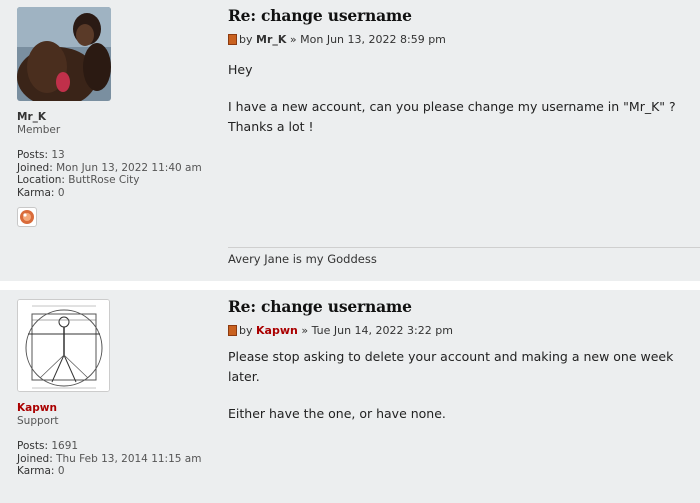 The width and height of the screenshot is (700, 503). What do you see at coordinates (373, 39) in the screenshot?
I see `post-date: Mon Jun 13, 2022 8:59 pm` at bounding box center [373, 39].